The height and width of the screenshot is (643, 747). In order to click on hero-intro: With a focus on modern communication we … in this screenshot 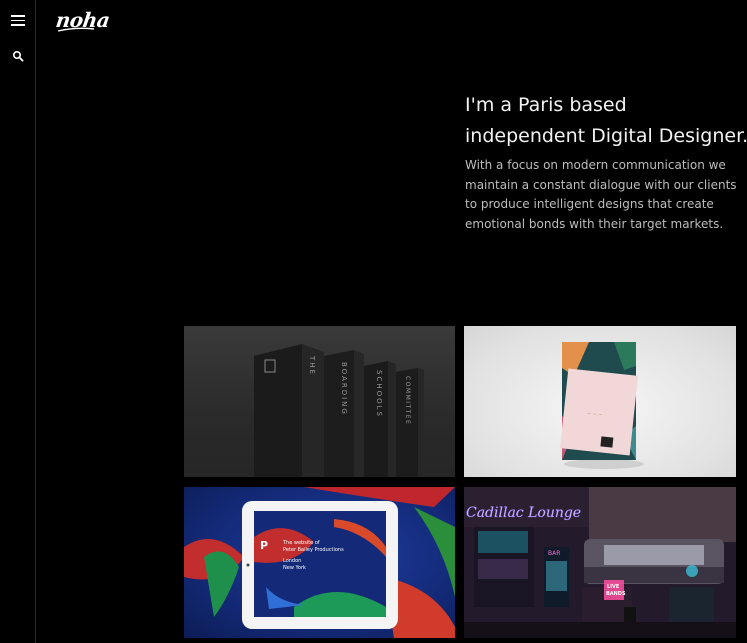, I will do `click(601, 194)`.